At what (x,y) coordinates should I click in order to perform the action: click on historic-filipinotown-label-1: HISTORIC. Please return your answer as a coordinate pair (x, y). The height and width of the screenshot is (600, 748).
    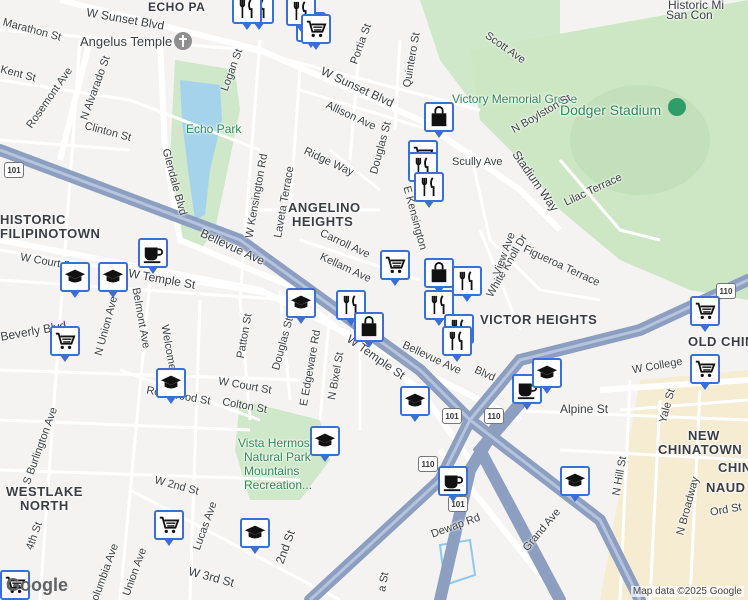
    Looking at the image, I should click on (33, 219).